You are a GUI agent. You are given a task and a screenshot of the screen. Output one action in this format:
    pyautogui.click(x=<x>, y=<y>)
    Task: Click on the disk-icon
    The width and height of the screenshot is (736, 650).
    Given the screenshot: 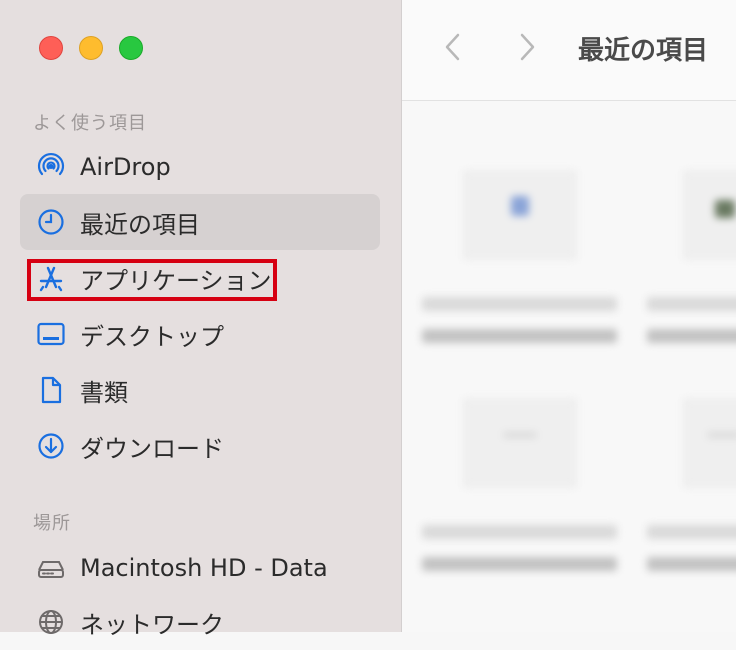 What is the action you would take?
    pyautogui.click(x=51, y=568)
    